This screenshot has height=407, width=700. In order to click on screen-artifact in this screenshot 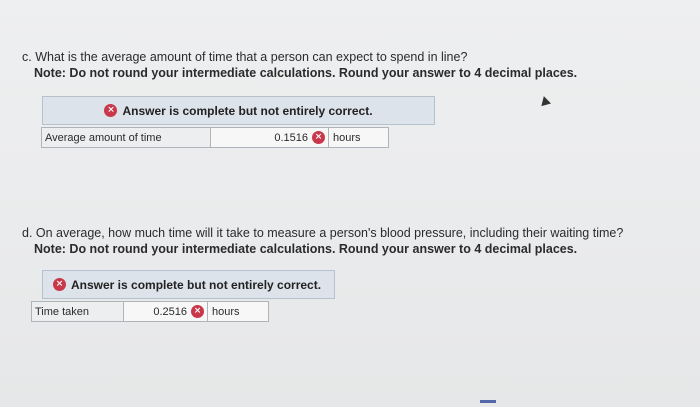, I will do `click(488, 401)`.